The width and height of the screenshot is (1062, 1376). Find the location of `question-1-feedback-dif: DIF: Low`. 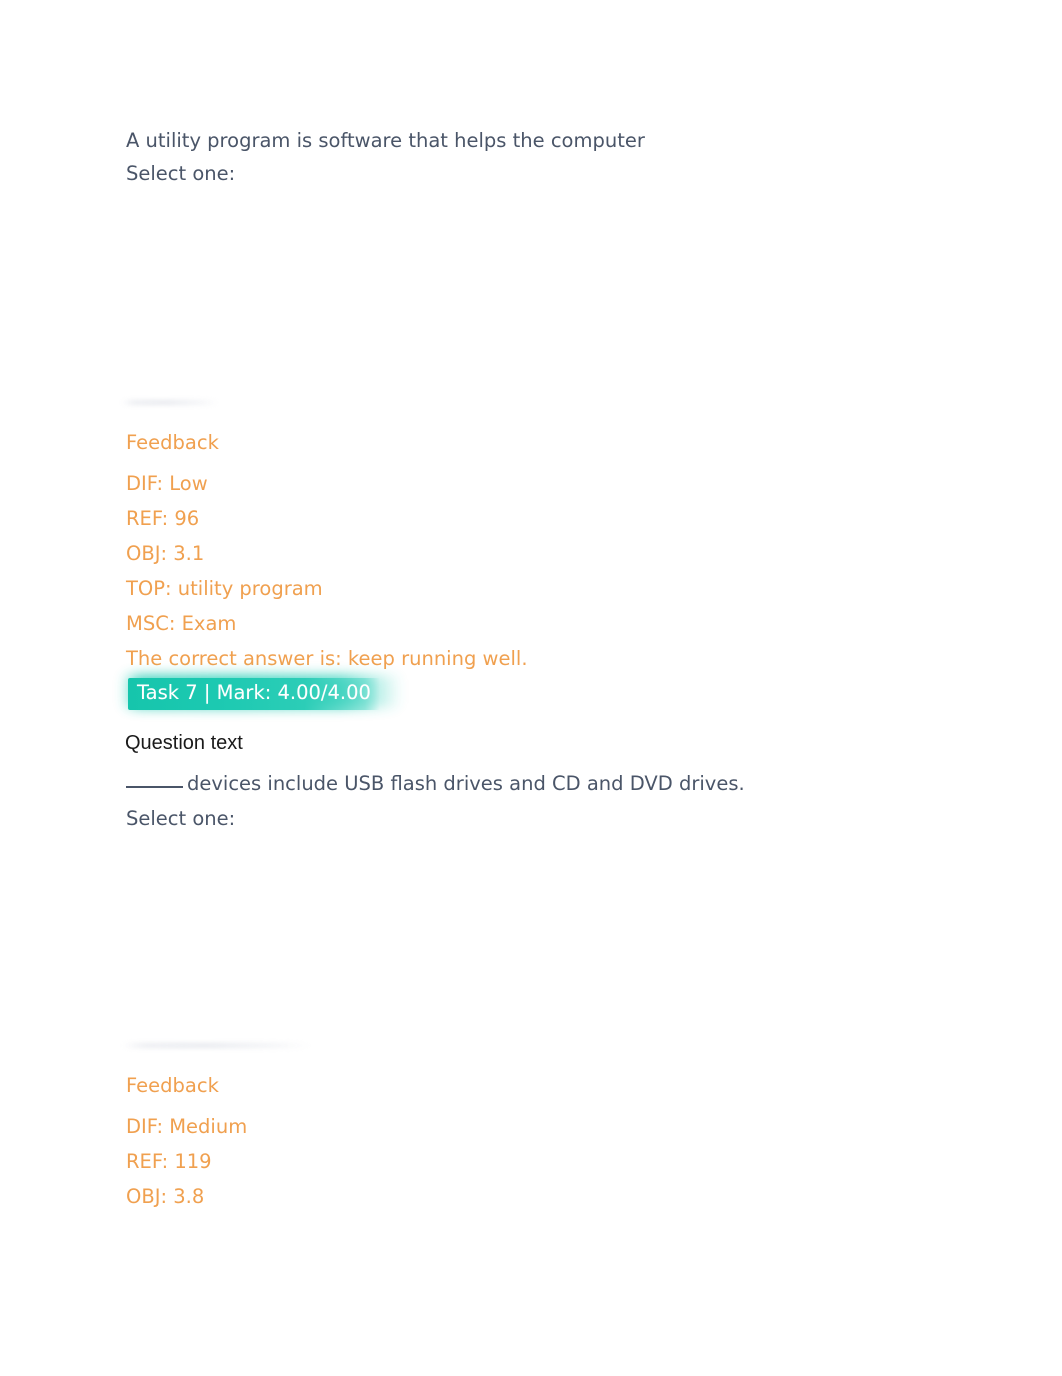

question-1-feedback-dif: DIF: Low is located at coordinates (167, 483).